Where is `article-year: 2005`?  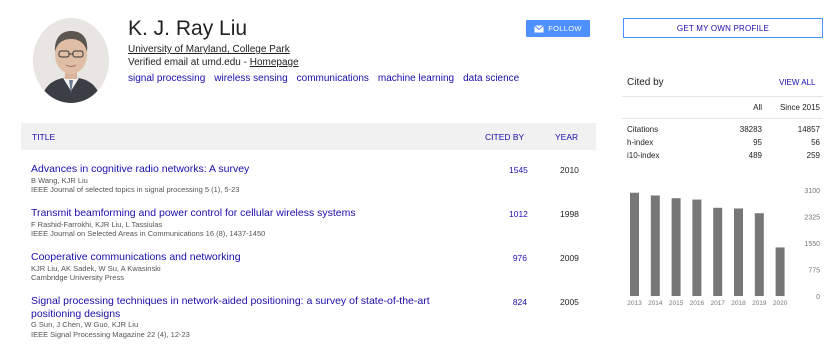 article-year: 2005 is located at coordinates (569, 302).